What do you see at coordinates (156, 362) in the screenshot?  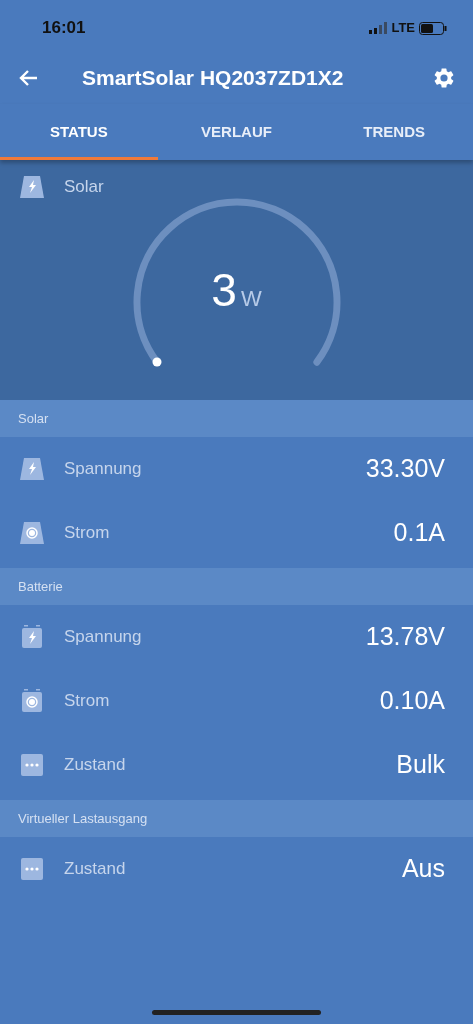 I see `gauge-pointer` at bounding box center [156, 362].